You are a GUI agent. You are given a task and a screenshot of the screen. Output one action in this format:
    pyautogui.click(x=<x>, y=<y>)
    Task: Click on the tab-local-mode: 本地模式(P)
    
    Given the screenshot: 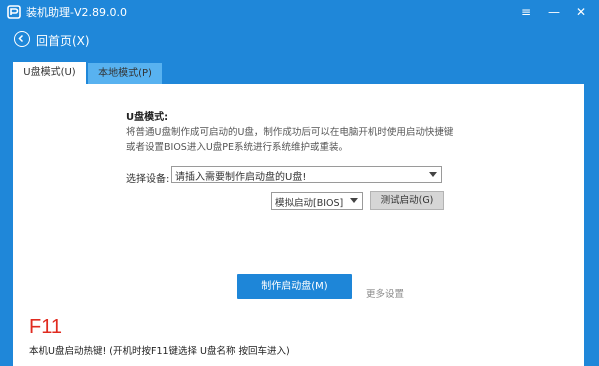 What is the action you would take?
    pyautogui.click(x=125, y=73)
    